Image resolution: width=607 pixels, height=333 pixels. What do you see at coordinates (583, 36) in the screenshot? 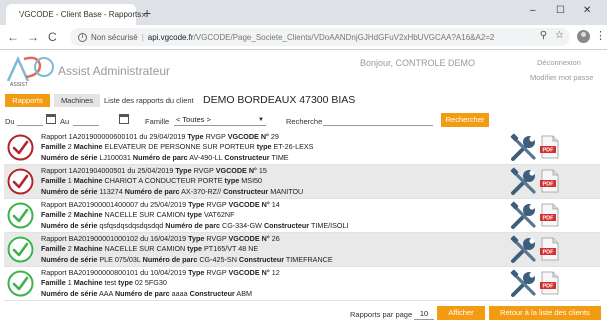
I see `account-avatar-icon` at bounding box center [583, 36].